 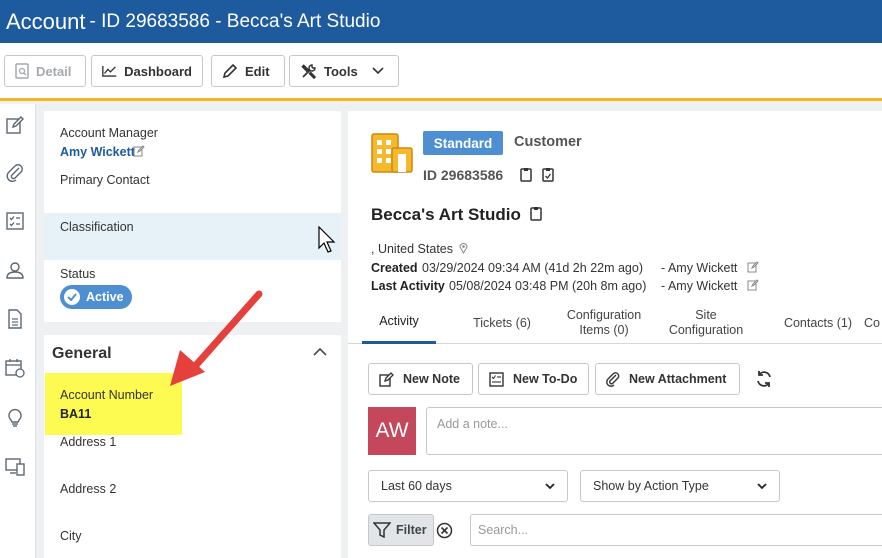 I want to click on clipboard-copy-icon, so click(x=536, y=213).